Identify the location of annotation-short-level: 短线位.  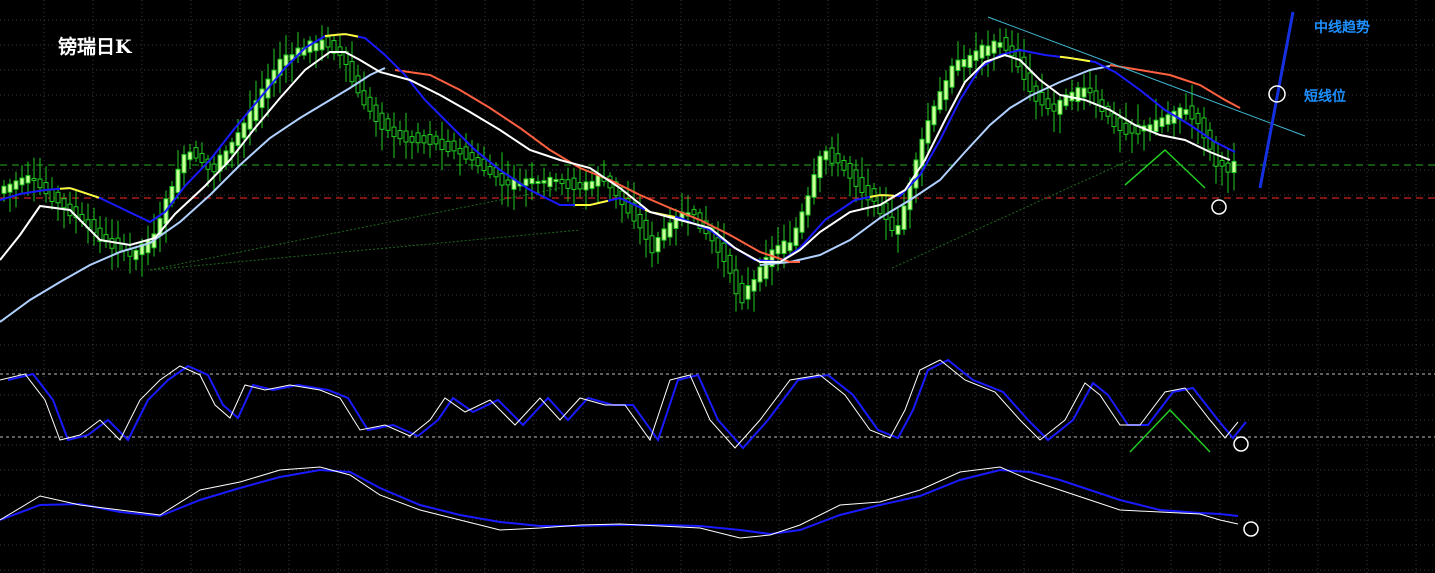
(1325, 97).